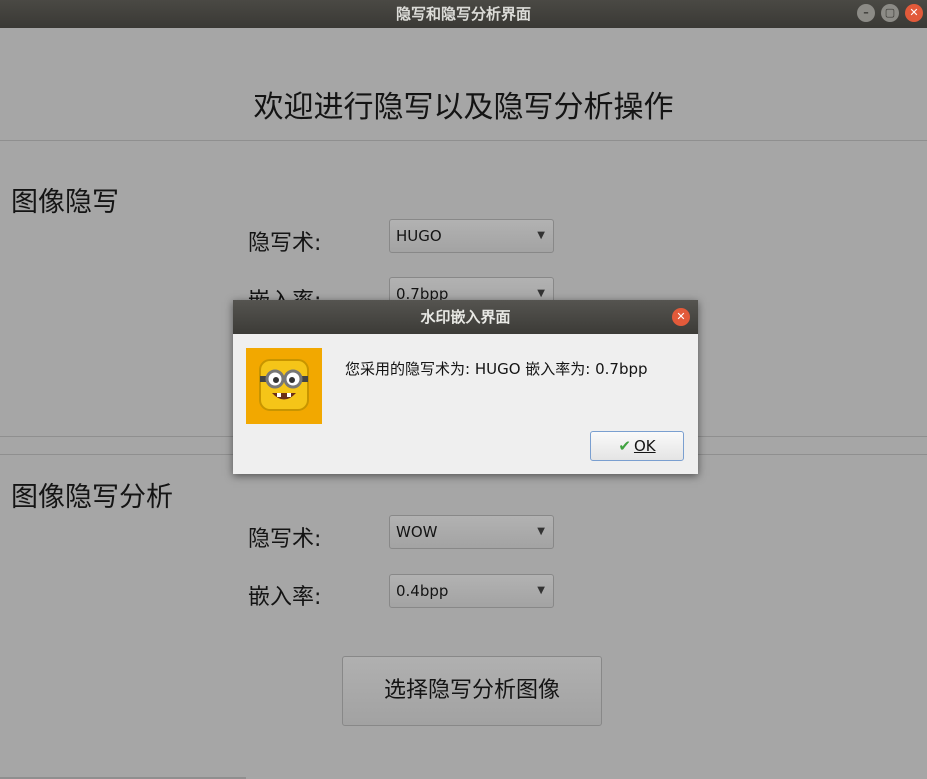 The image size is (927, 779). I want to click on dialog-titlebar: 水印嵌入界面 ✕, so click(465, 317).